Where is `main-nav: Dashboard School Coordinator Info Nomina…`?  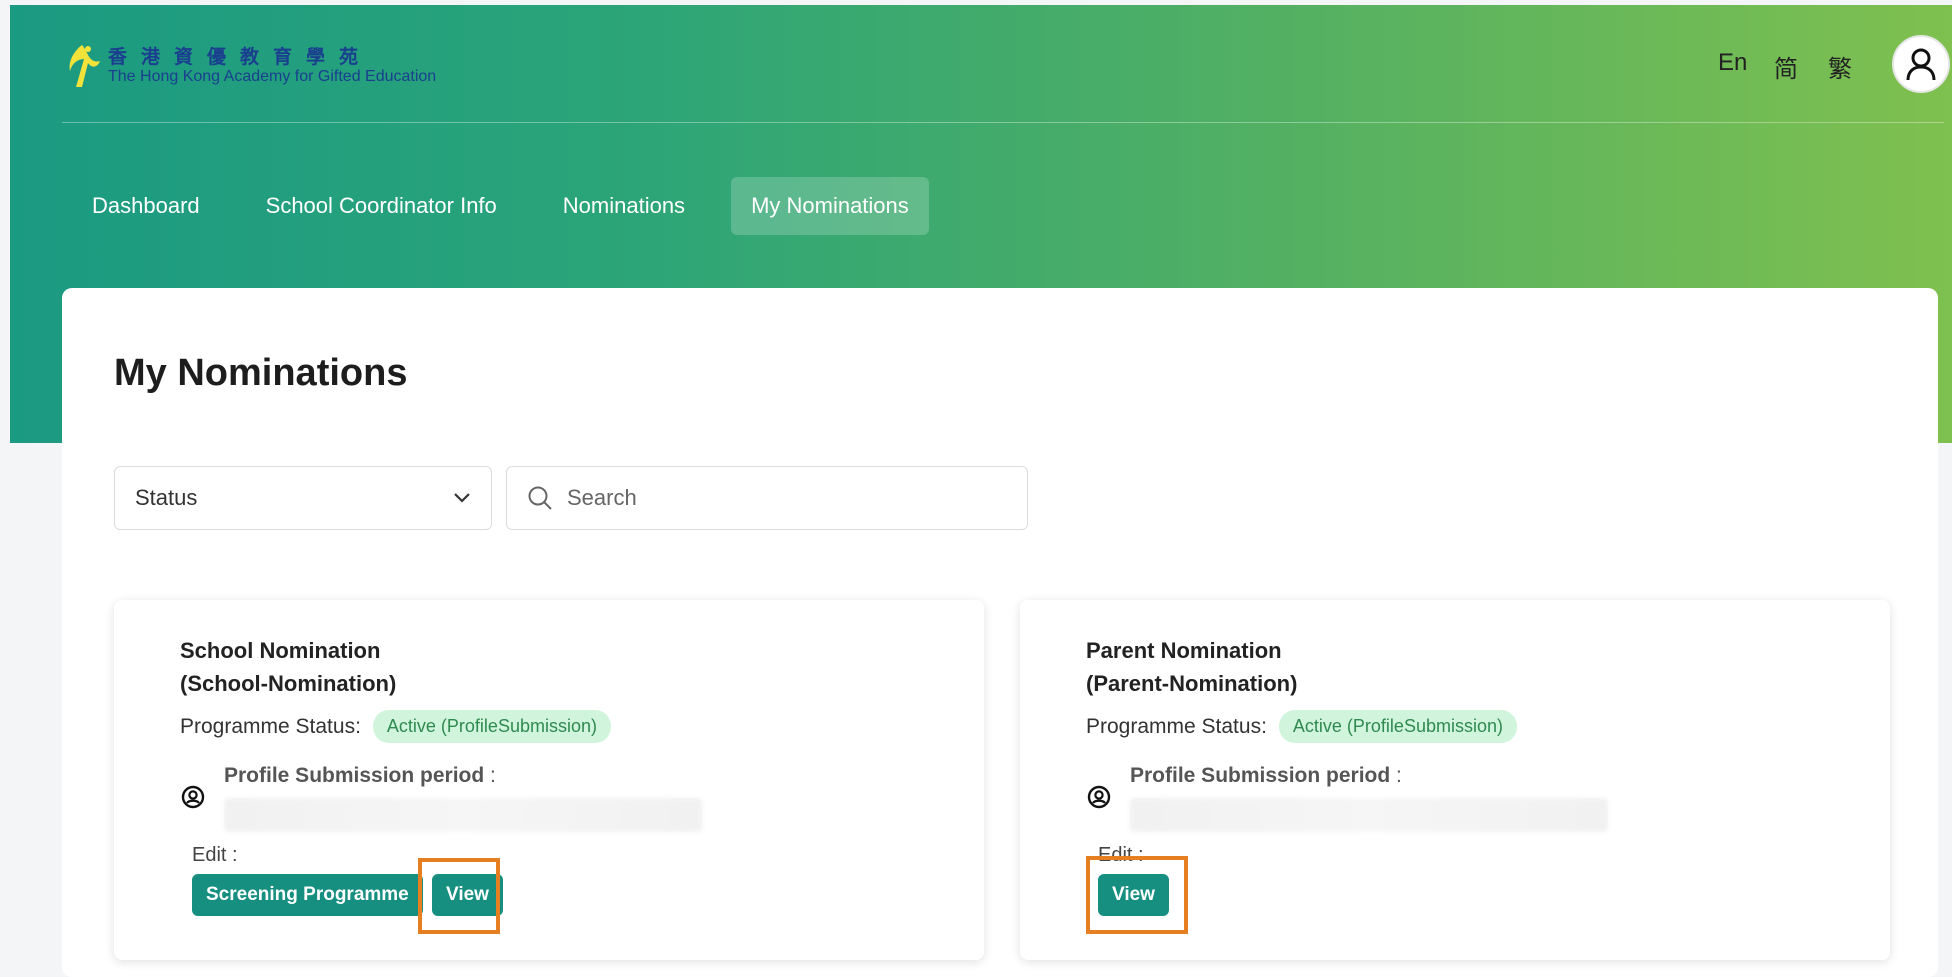 main-nav: Dashboard School Coordinator Info Nomina… is located at coordinates (513, 208).